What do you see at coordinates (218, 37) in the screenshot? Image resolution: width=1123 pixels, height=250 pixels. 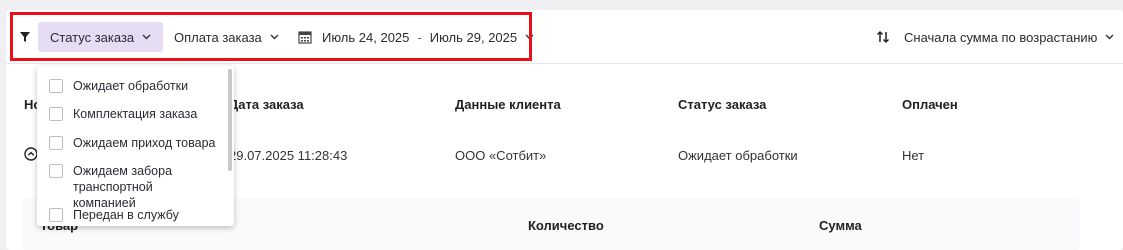 I see `payment-filter-label: Оплата заказа` at bounding box center [218, 37].